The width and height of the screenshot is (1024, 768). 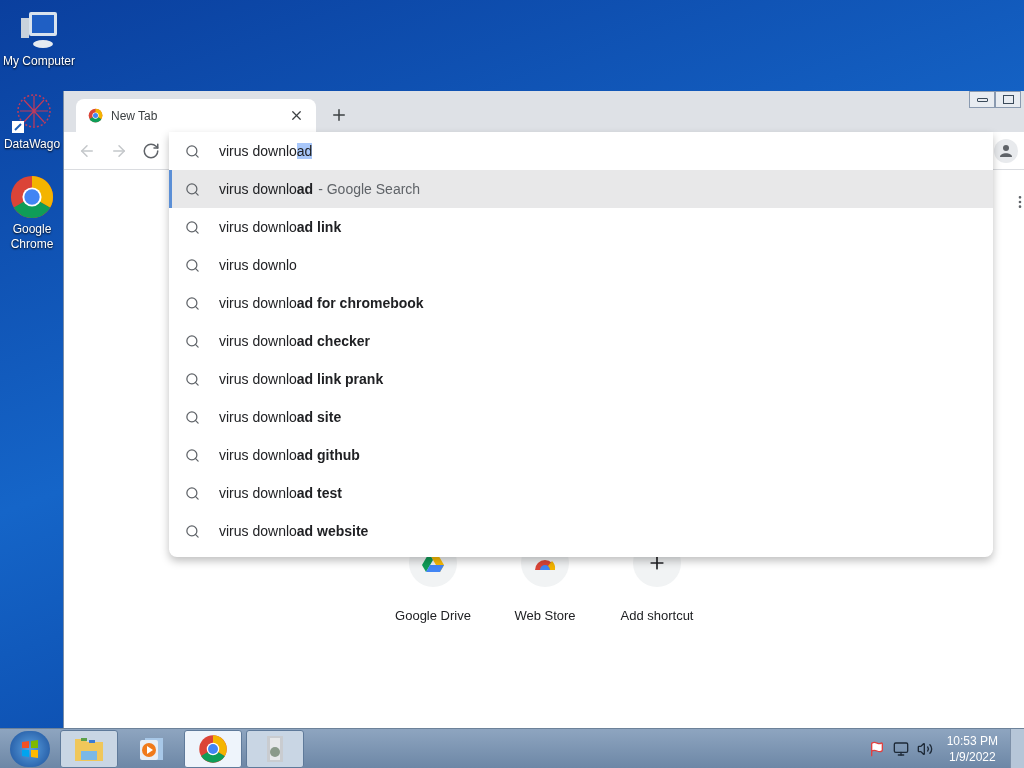 I want to click on suggestion-text: virus downlo, so click(x=258, y=265).